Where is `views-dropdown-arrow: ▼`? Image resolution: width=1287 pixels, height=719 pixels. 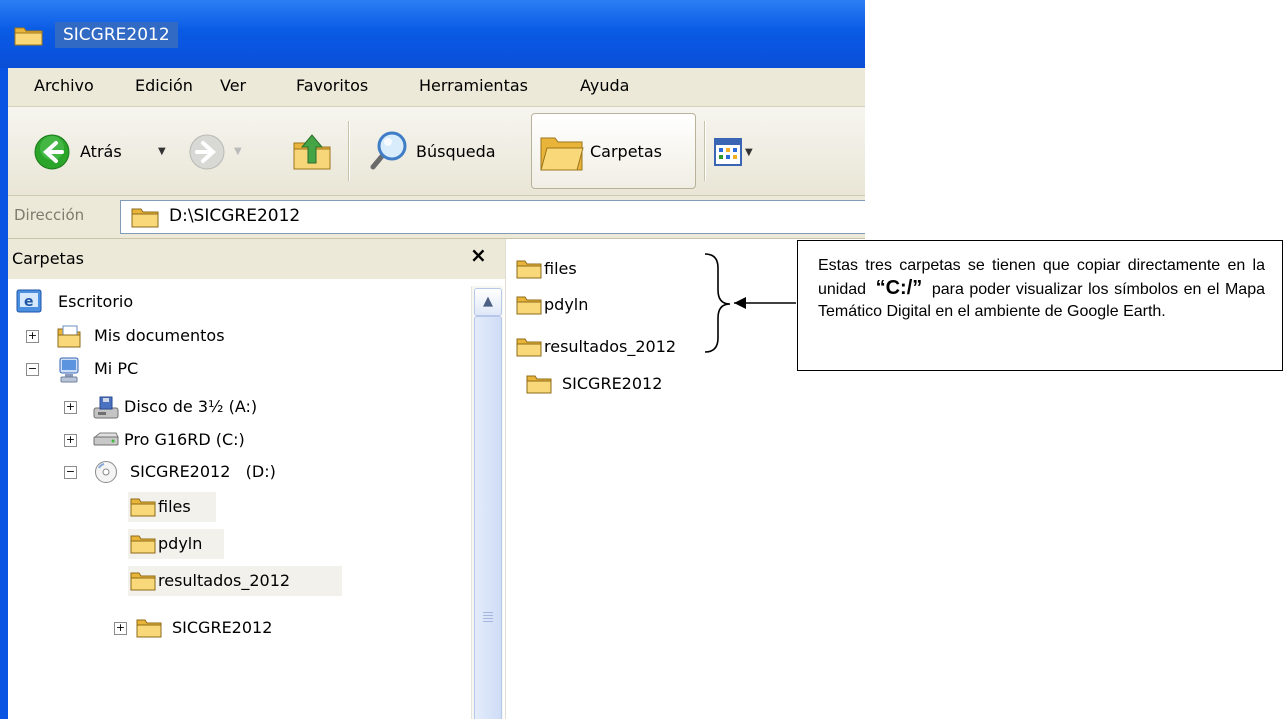
views-dropdown-arrow: ▼ is located at coordinates (749, 152).